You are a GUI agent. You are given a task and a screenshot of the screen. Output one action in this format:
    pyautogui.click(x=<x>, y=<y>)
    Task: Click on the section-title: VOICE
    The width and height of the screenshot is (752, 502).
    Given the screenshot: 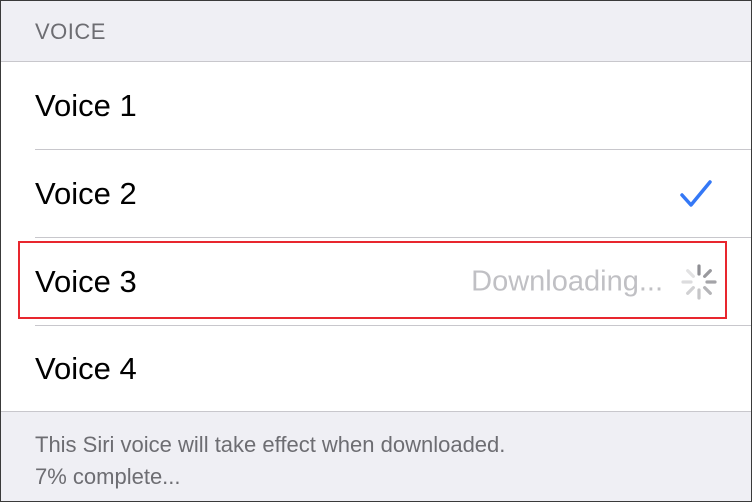 What is the action you would take?
    pyautogui.click(x=70, y=31)
    